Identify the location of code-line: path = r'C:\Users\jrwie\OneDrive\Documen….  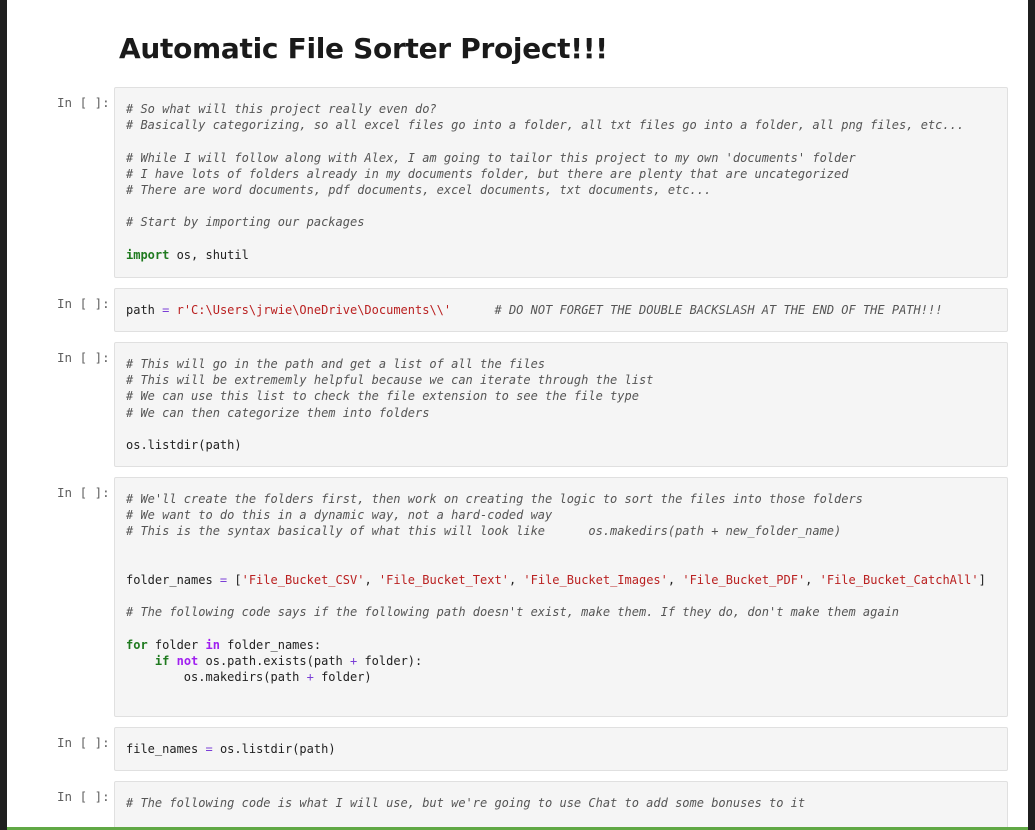
(561, 310).